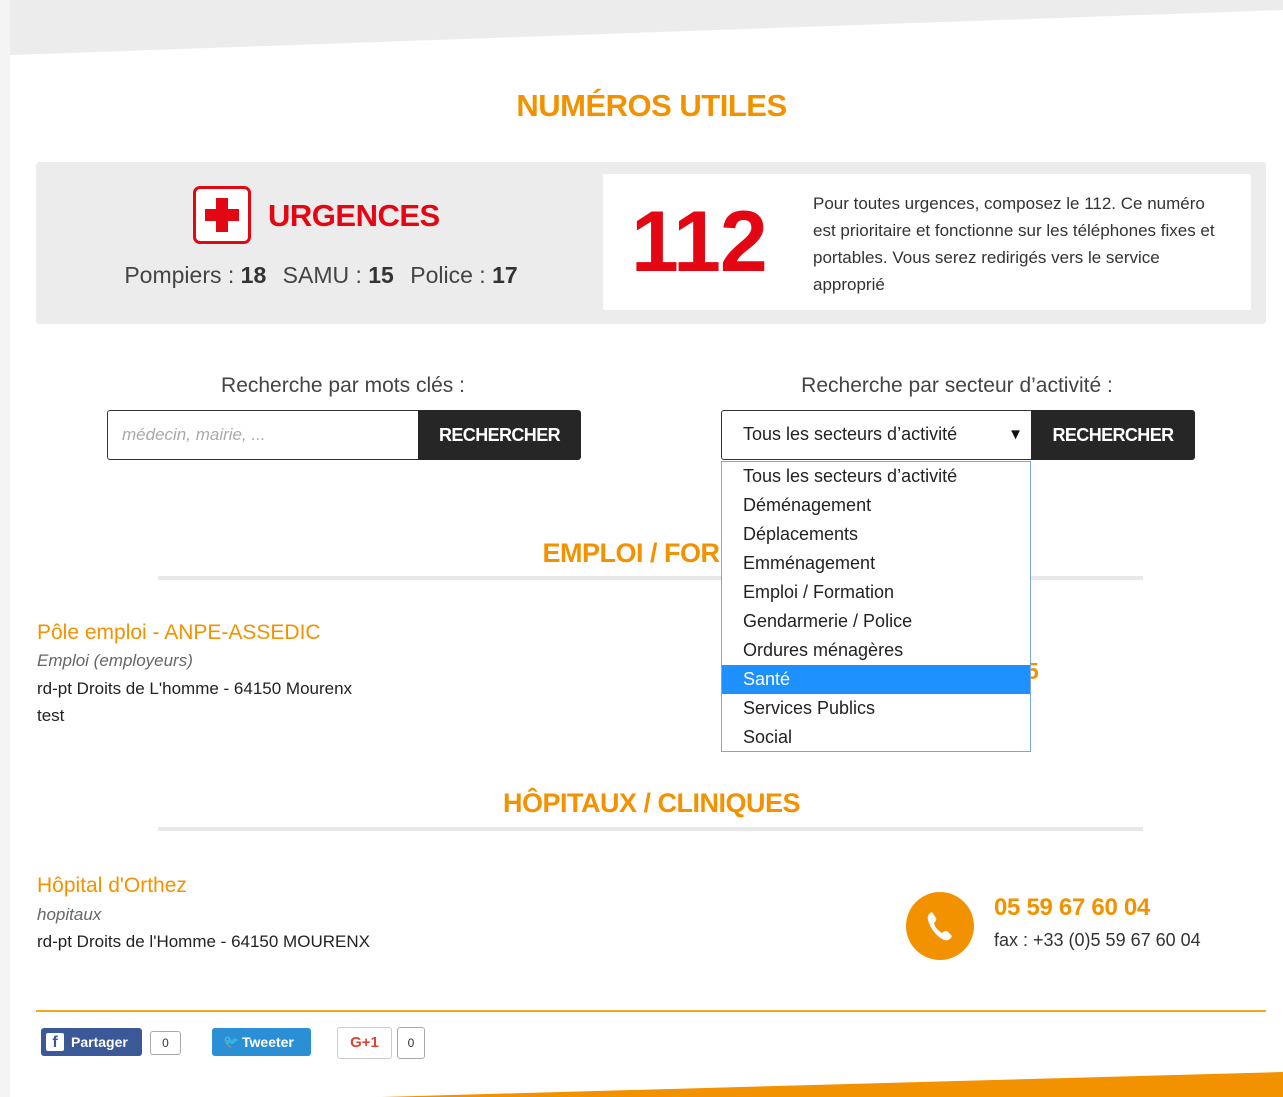 This screenshot has height=1097, width=1283. Describe the element at coordinates (51, 715) in the screenshot. I see `entry-note: test` at that location.